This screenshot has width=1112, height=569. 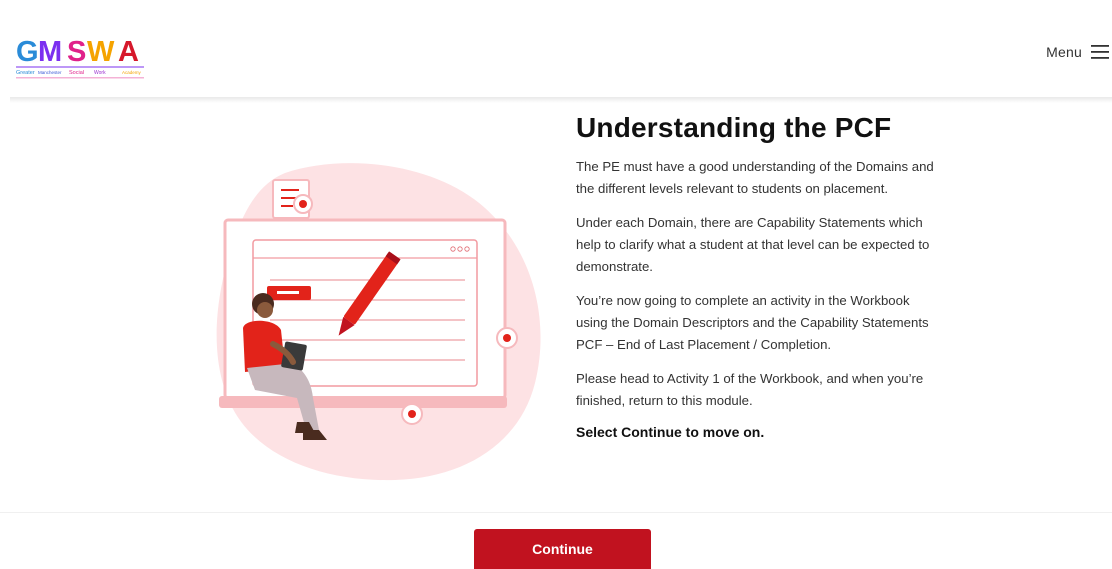 What do you see at coordinates (76, 73) in the screenshot?
I see `svg-text: Social` at bounding box center [76, 73].